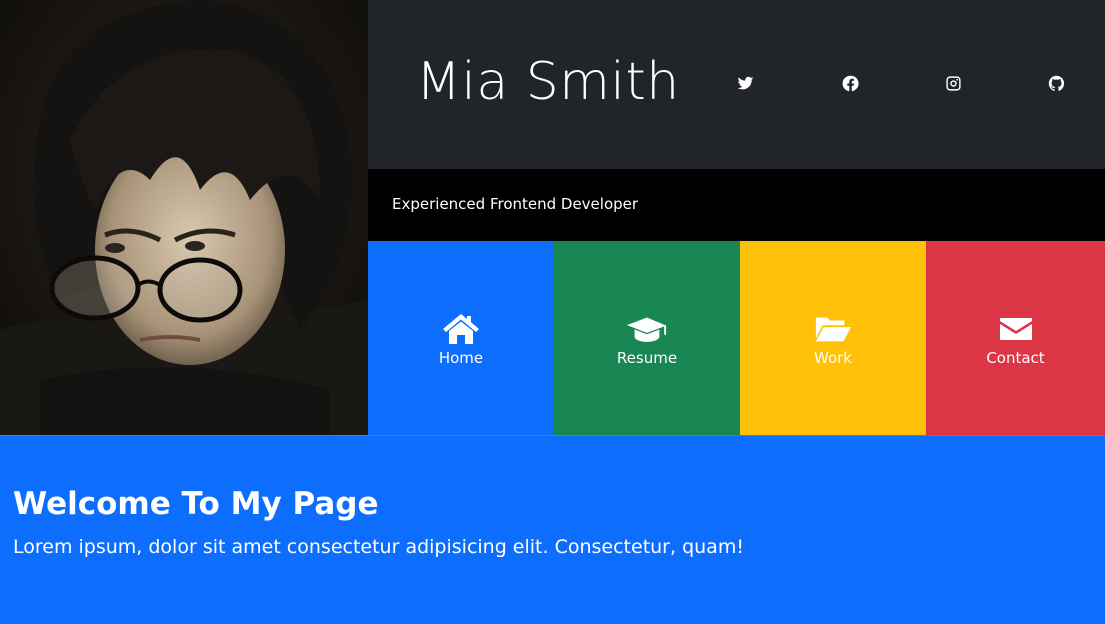 The width and height of the screenshot is (1105, 624). Describe the element at coordinates (515, 204) in the screenshot. I see `tagline: Experienced Frontend Developer` at that location.